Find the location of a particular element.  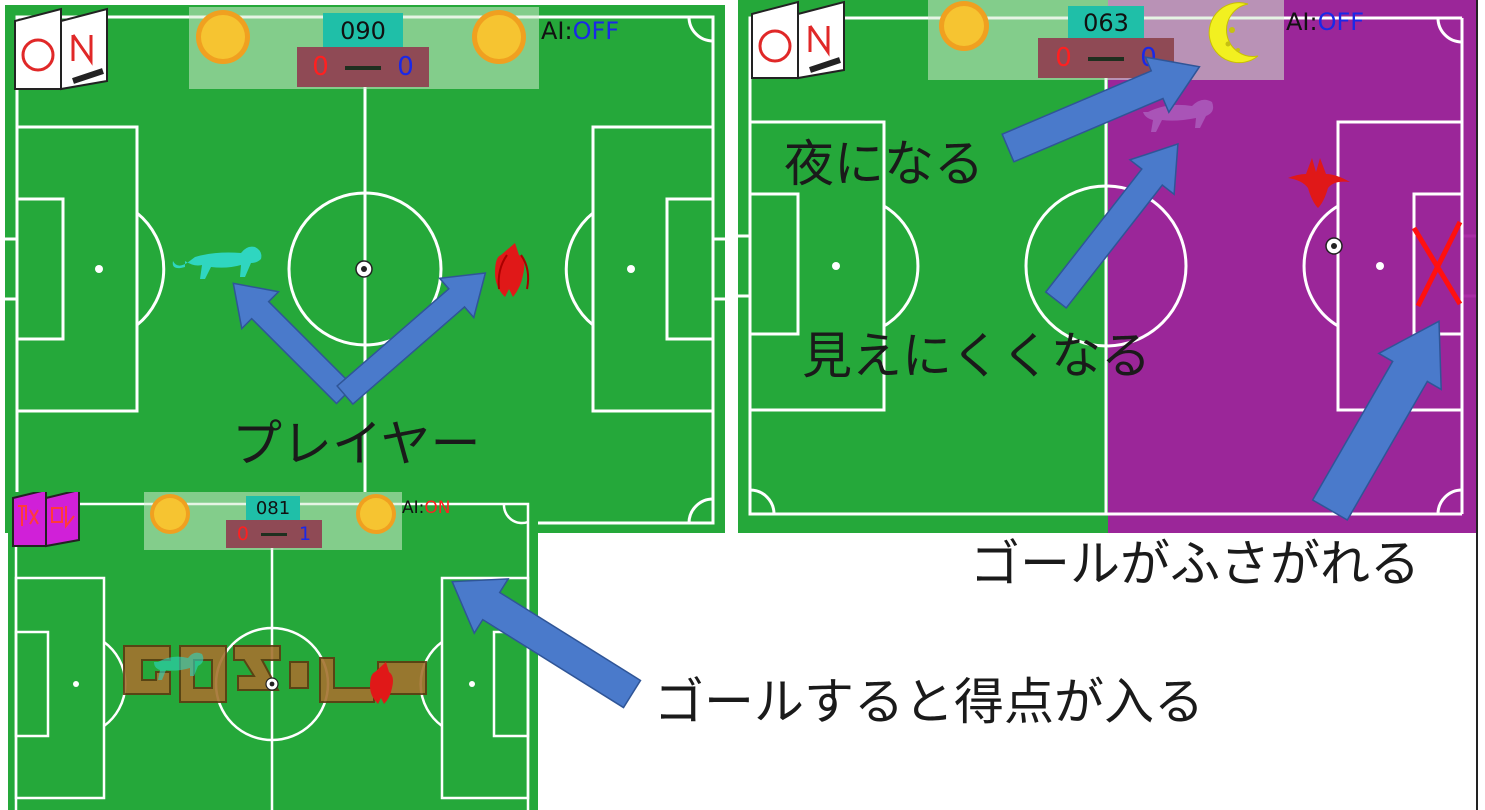

hard-to-see-annotation: 見えにくくなる is located at coordinates (976, 356).